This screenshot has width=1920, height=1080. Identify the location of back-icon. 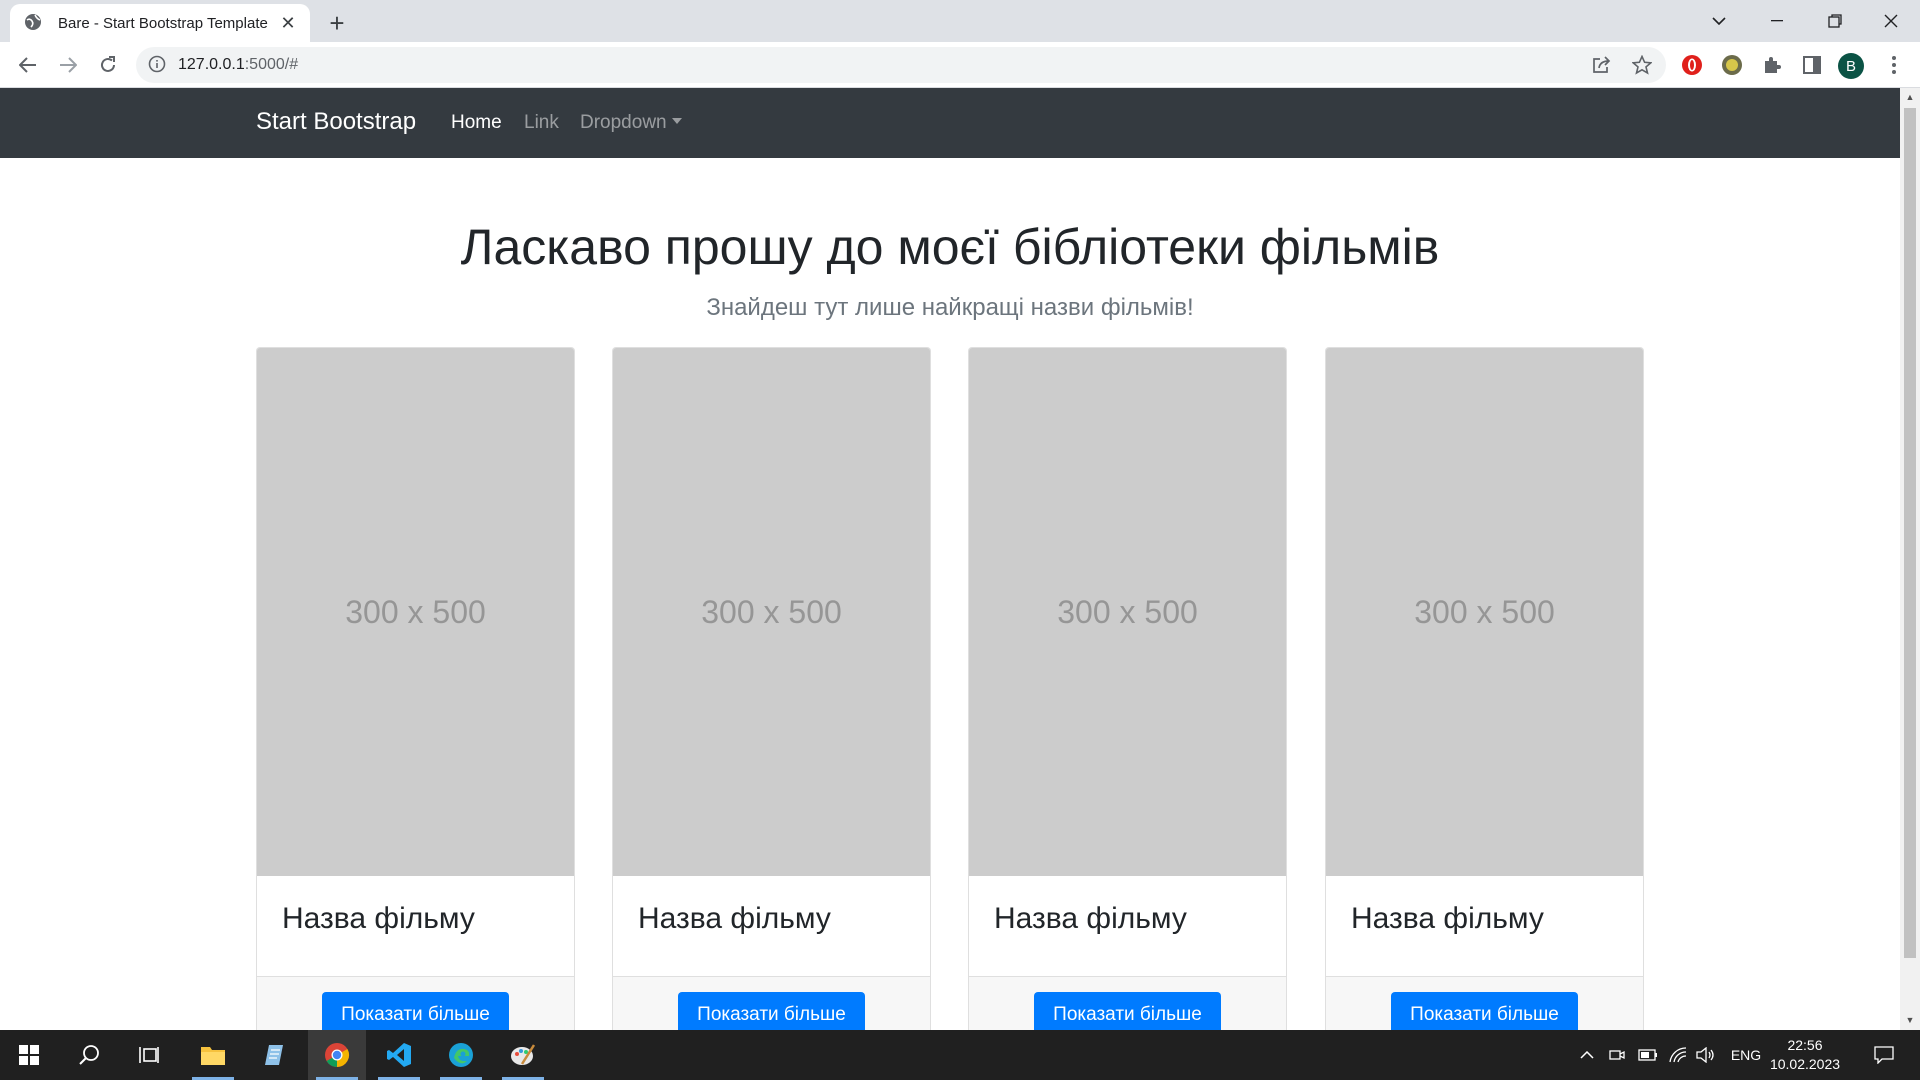
(28, 65).